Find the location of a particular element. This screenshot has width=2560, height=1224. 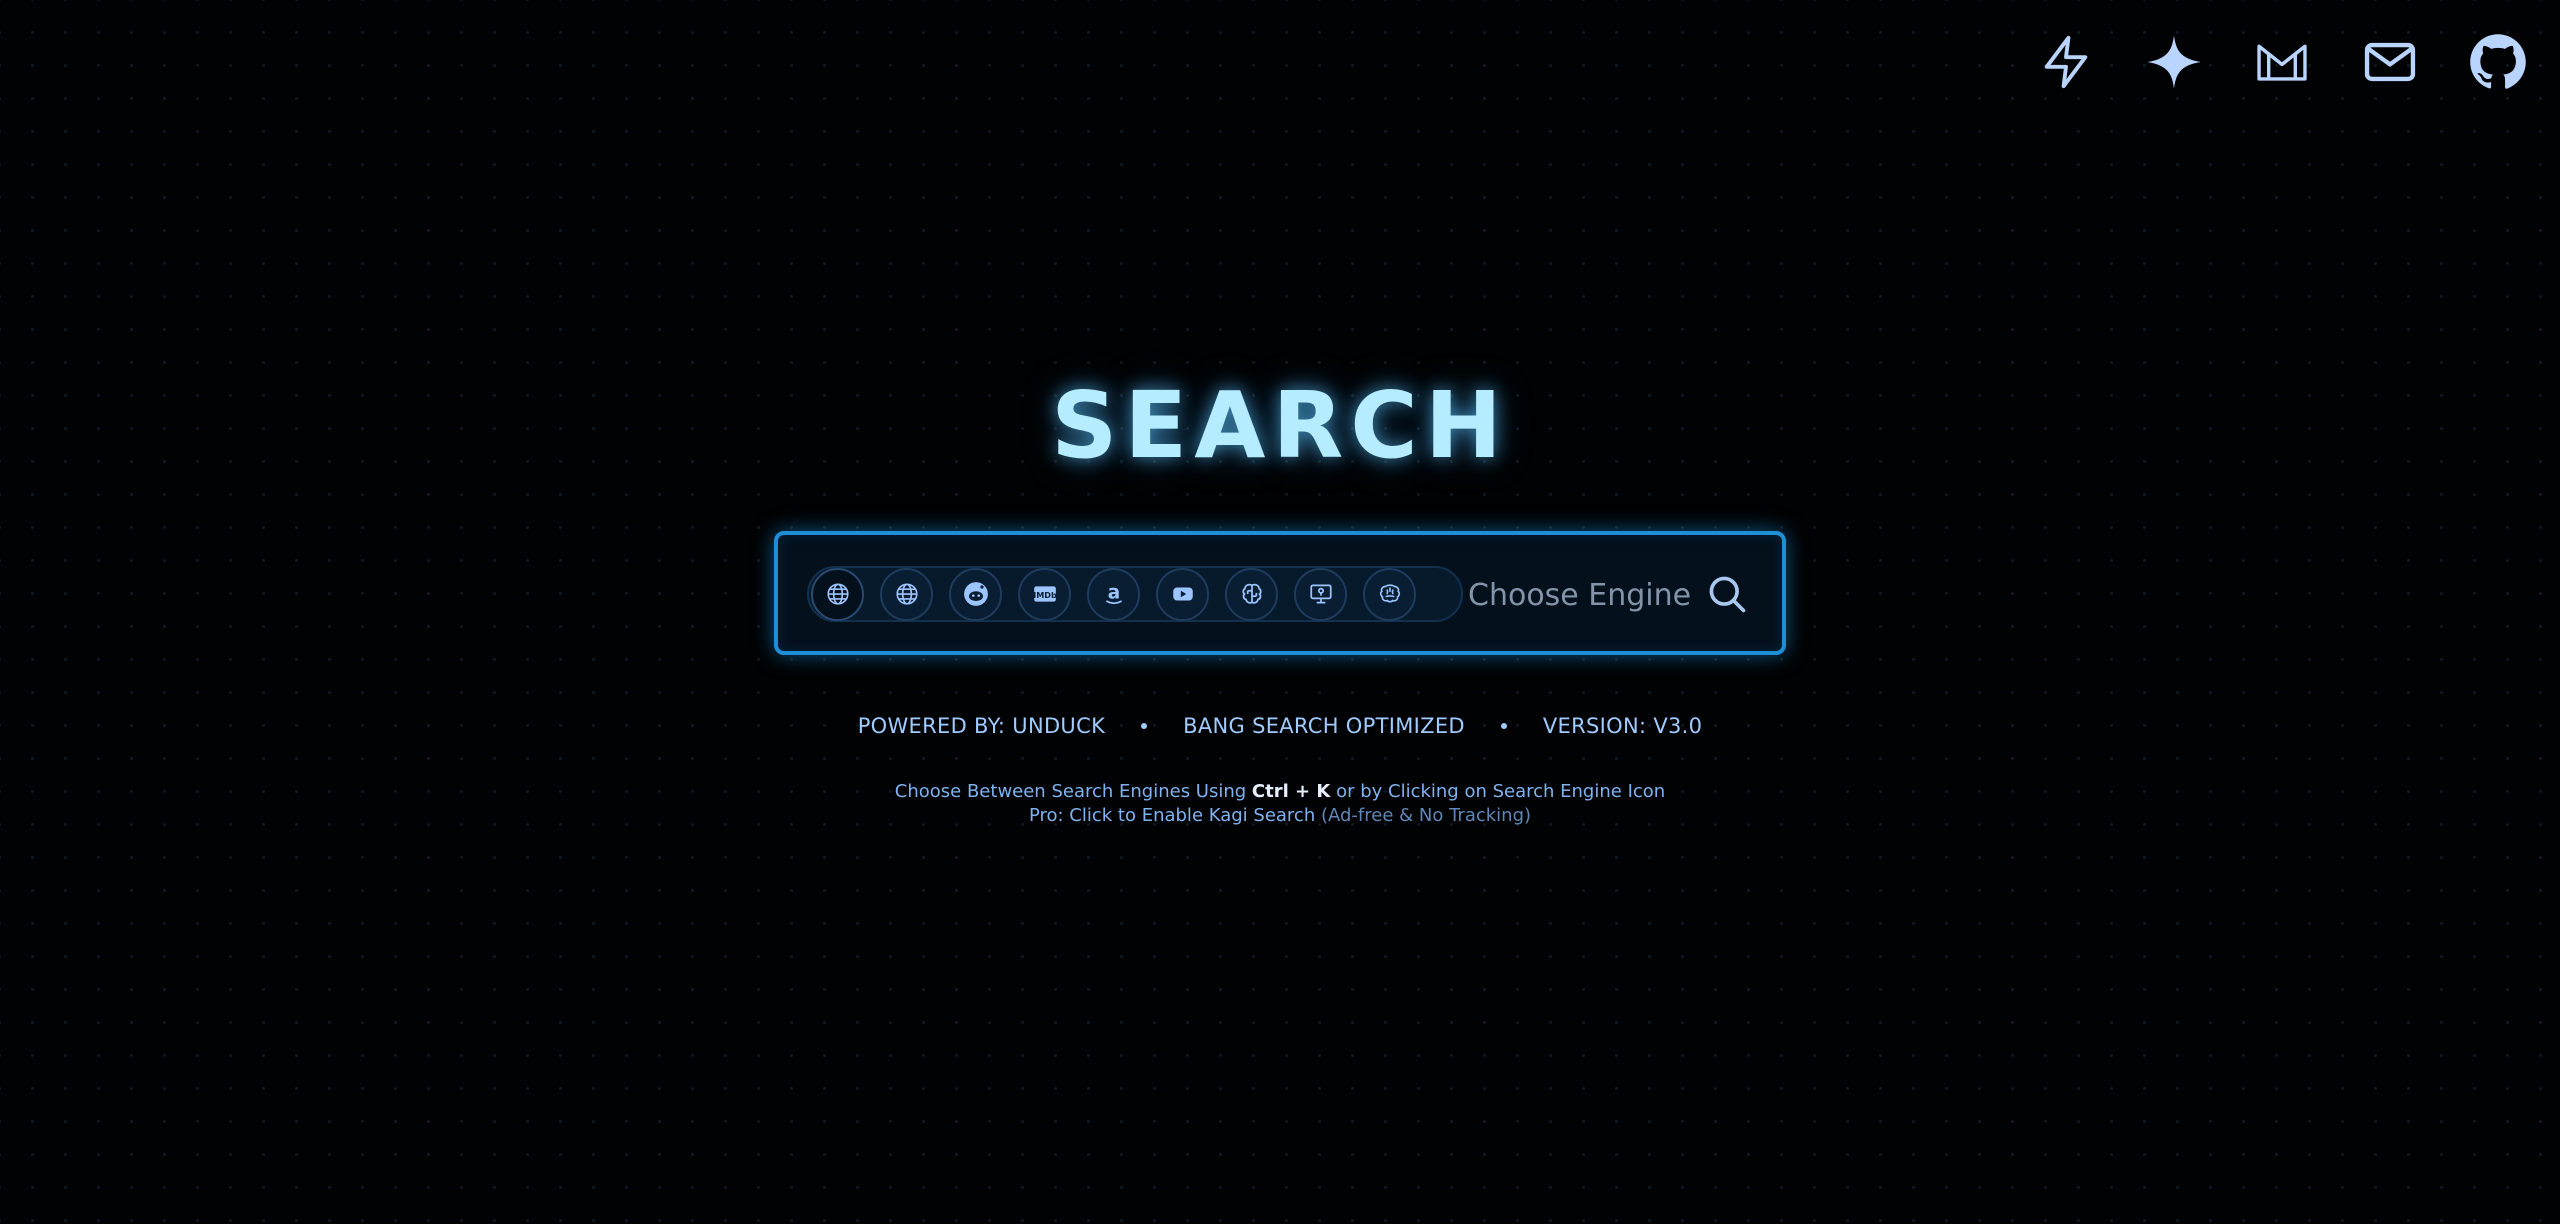

powered-by-text: POWERED BY: UNDUCK is located at coordinates (981, 726).